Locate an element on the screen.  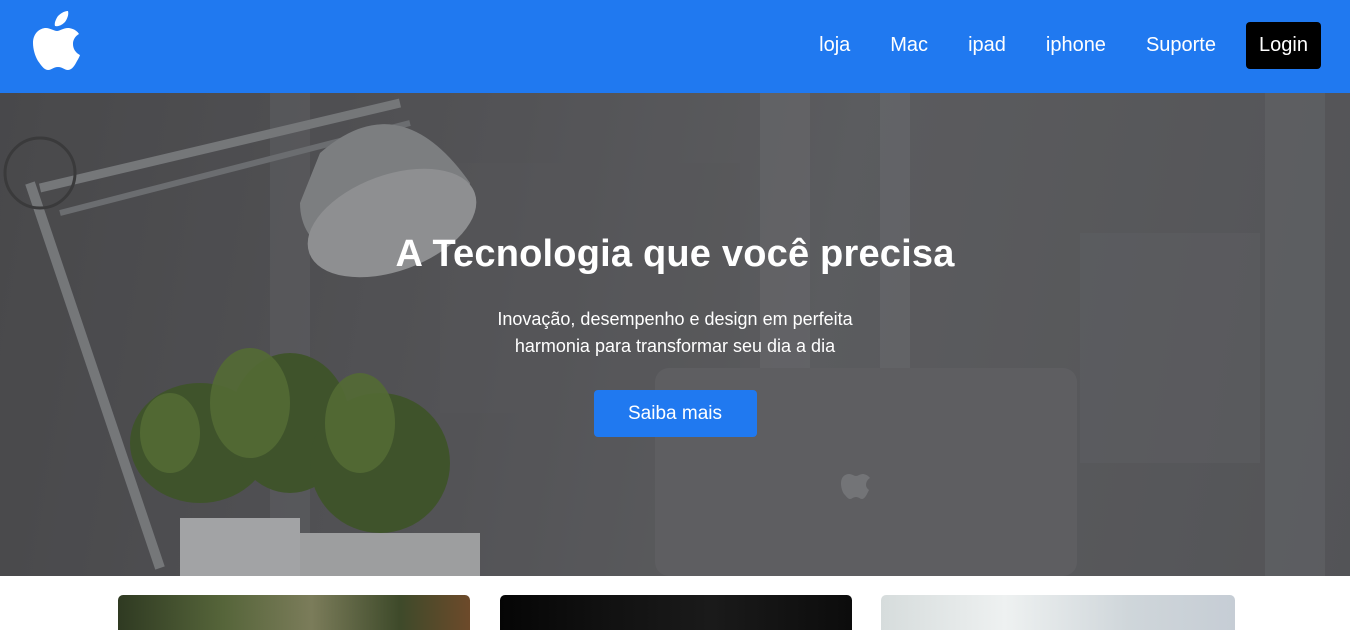
login-button: Login is located at coordinates (1283, 45).